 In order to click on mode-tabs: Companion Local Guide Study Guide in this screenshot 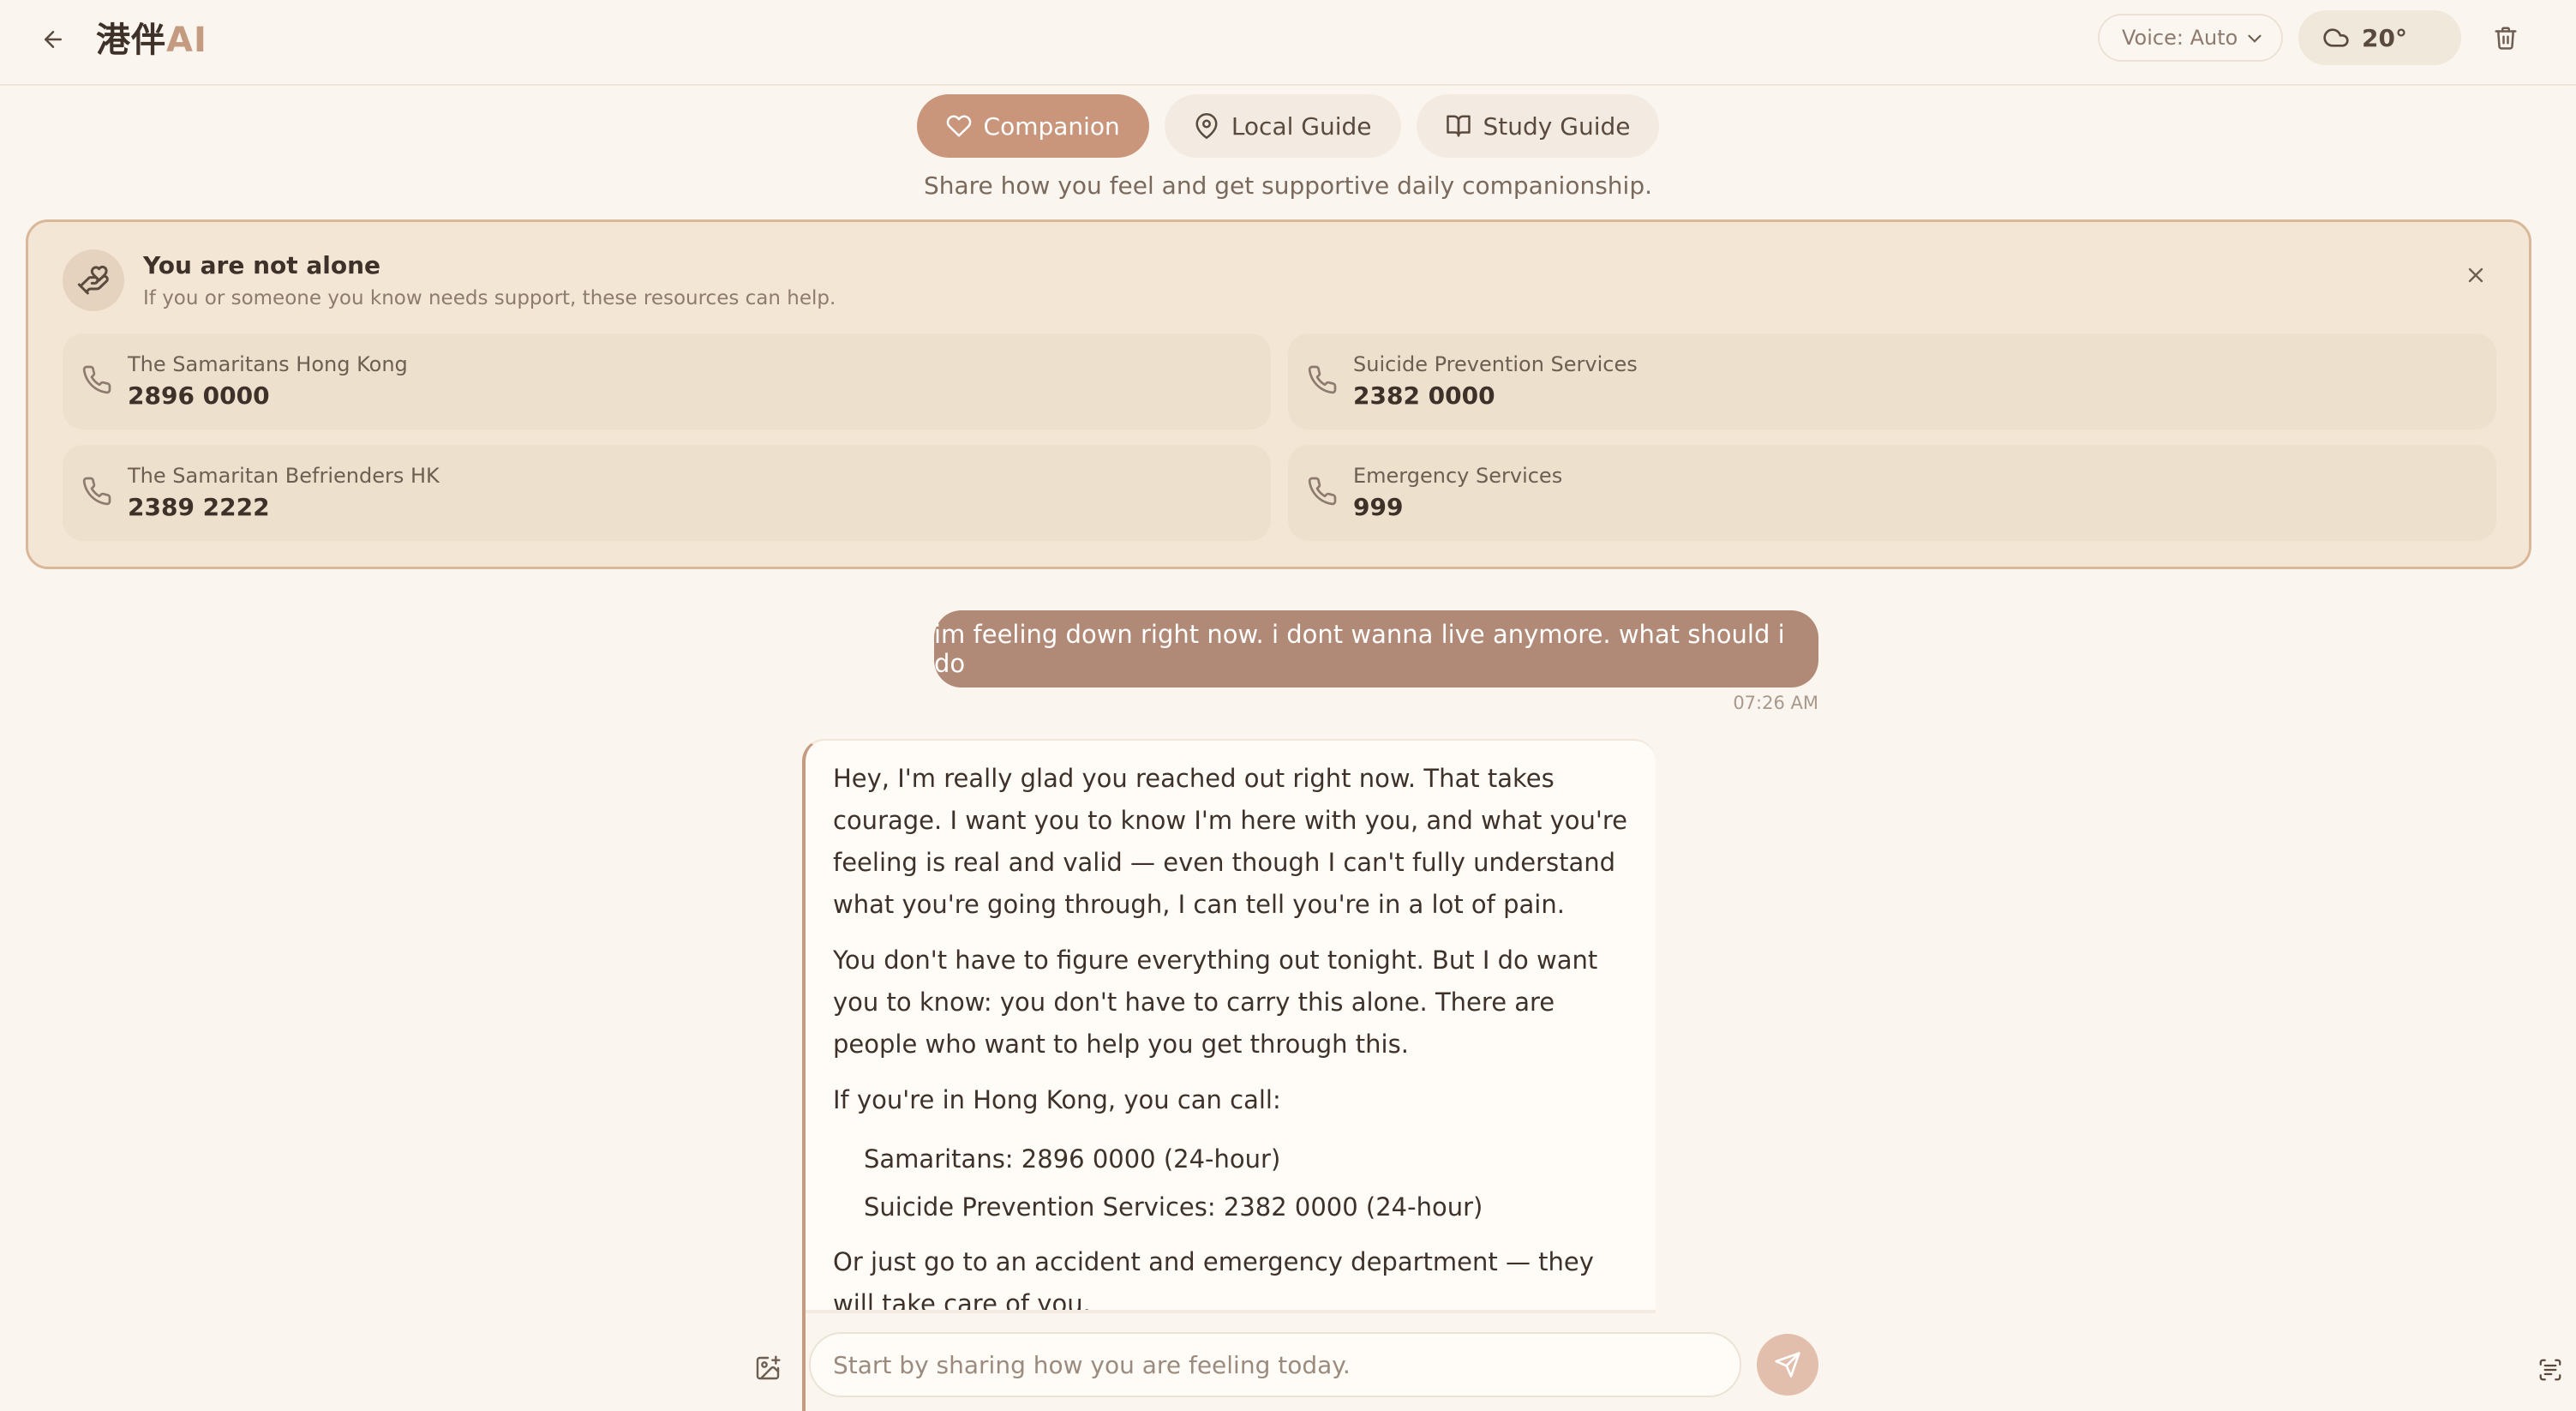, I will do `click(1288, 126)`.